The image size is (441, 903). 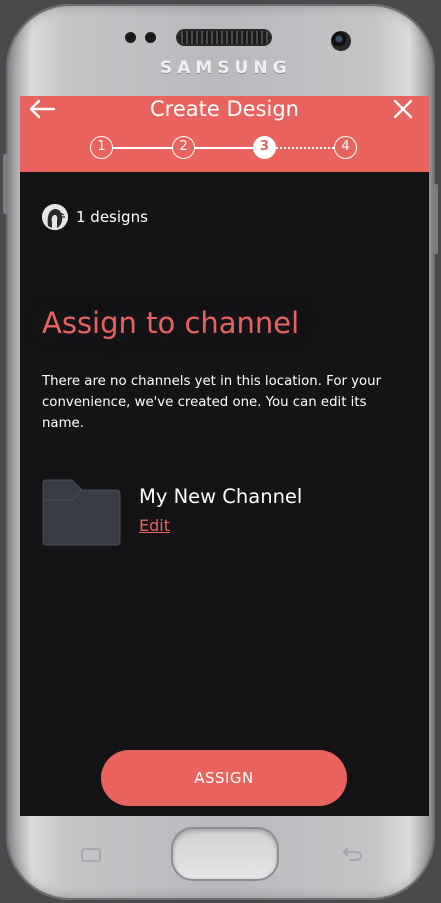 What do you see at coordinates (112, 217) in the screenshot?
I see `designs-count: 1 designs` at bounding box center [112, 217].